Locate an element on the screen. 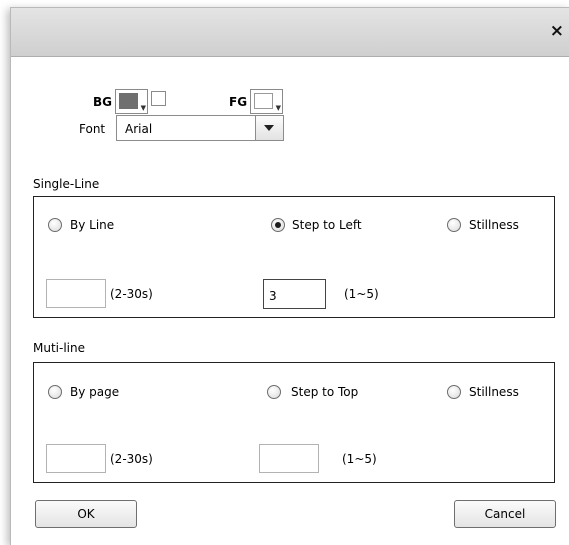 The image size is (569, 545). font-select: Arial is located at coordinates (200, 128).